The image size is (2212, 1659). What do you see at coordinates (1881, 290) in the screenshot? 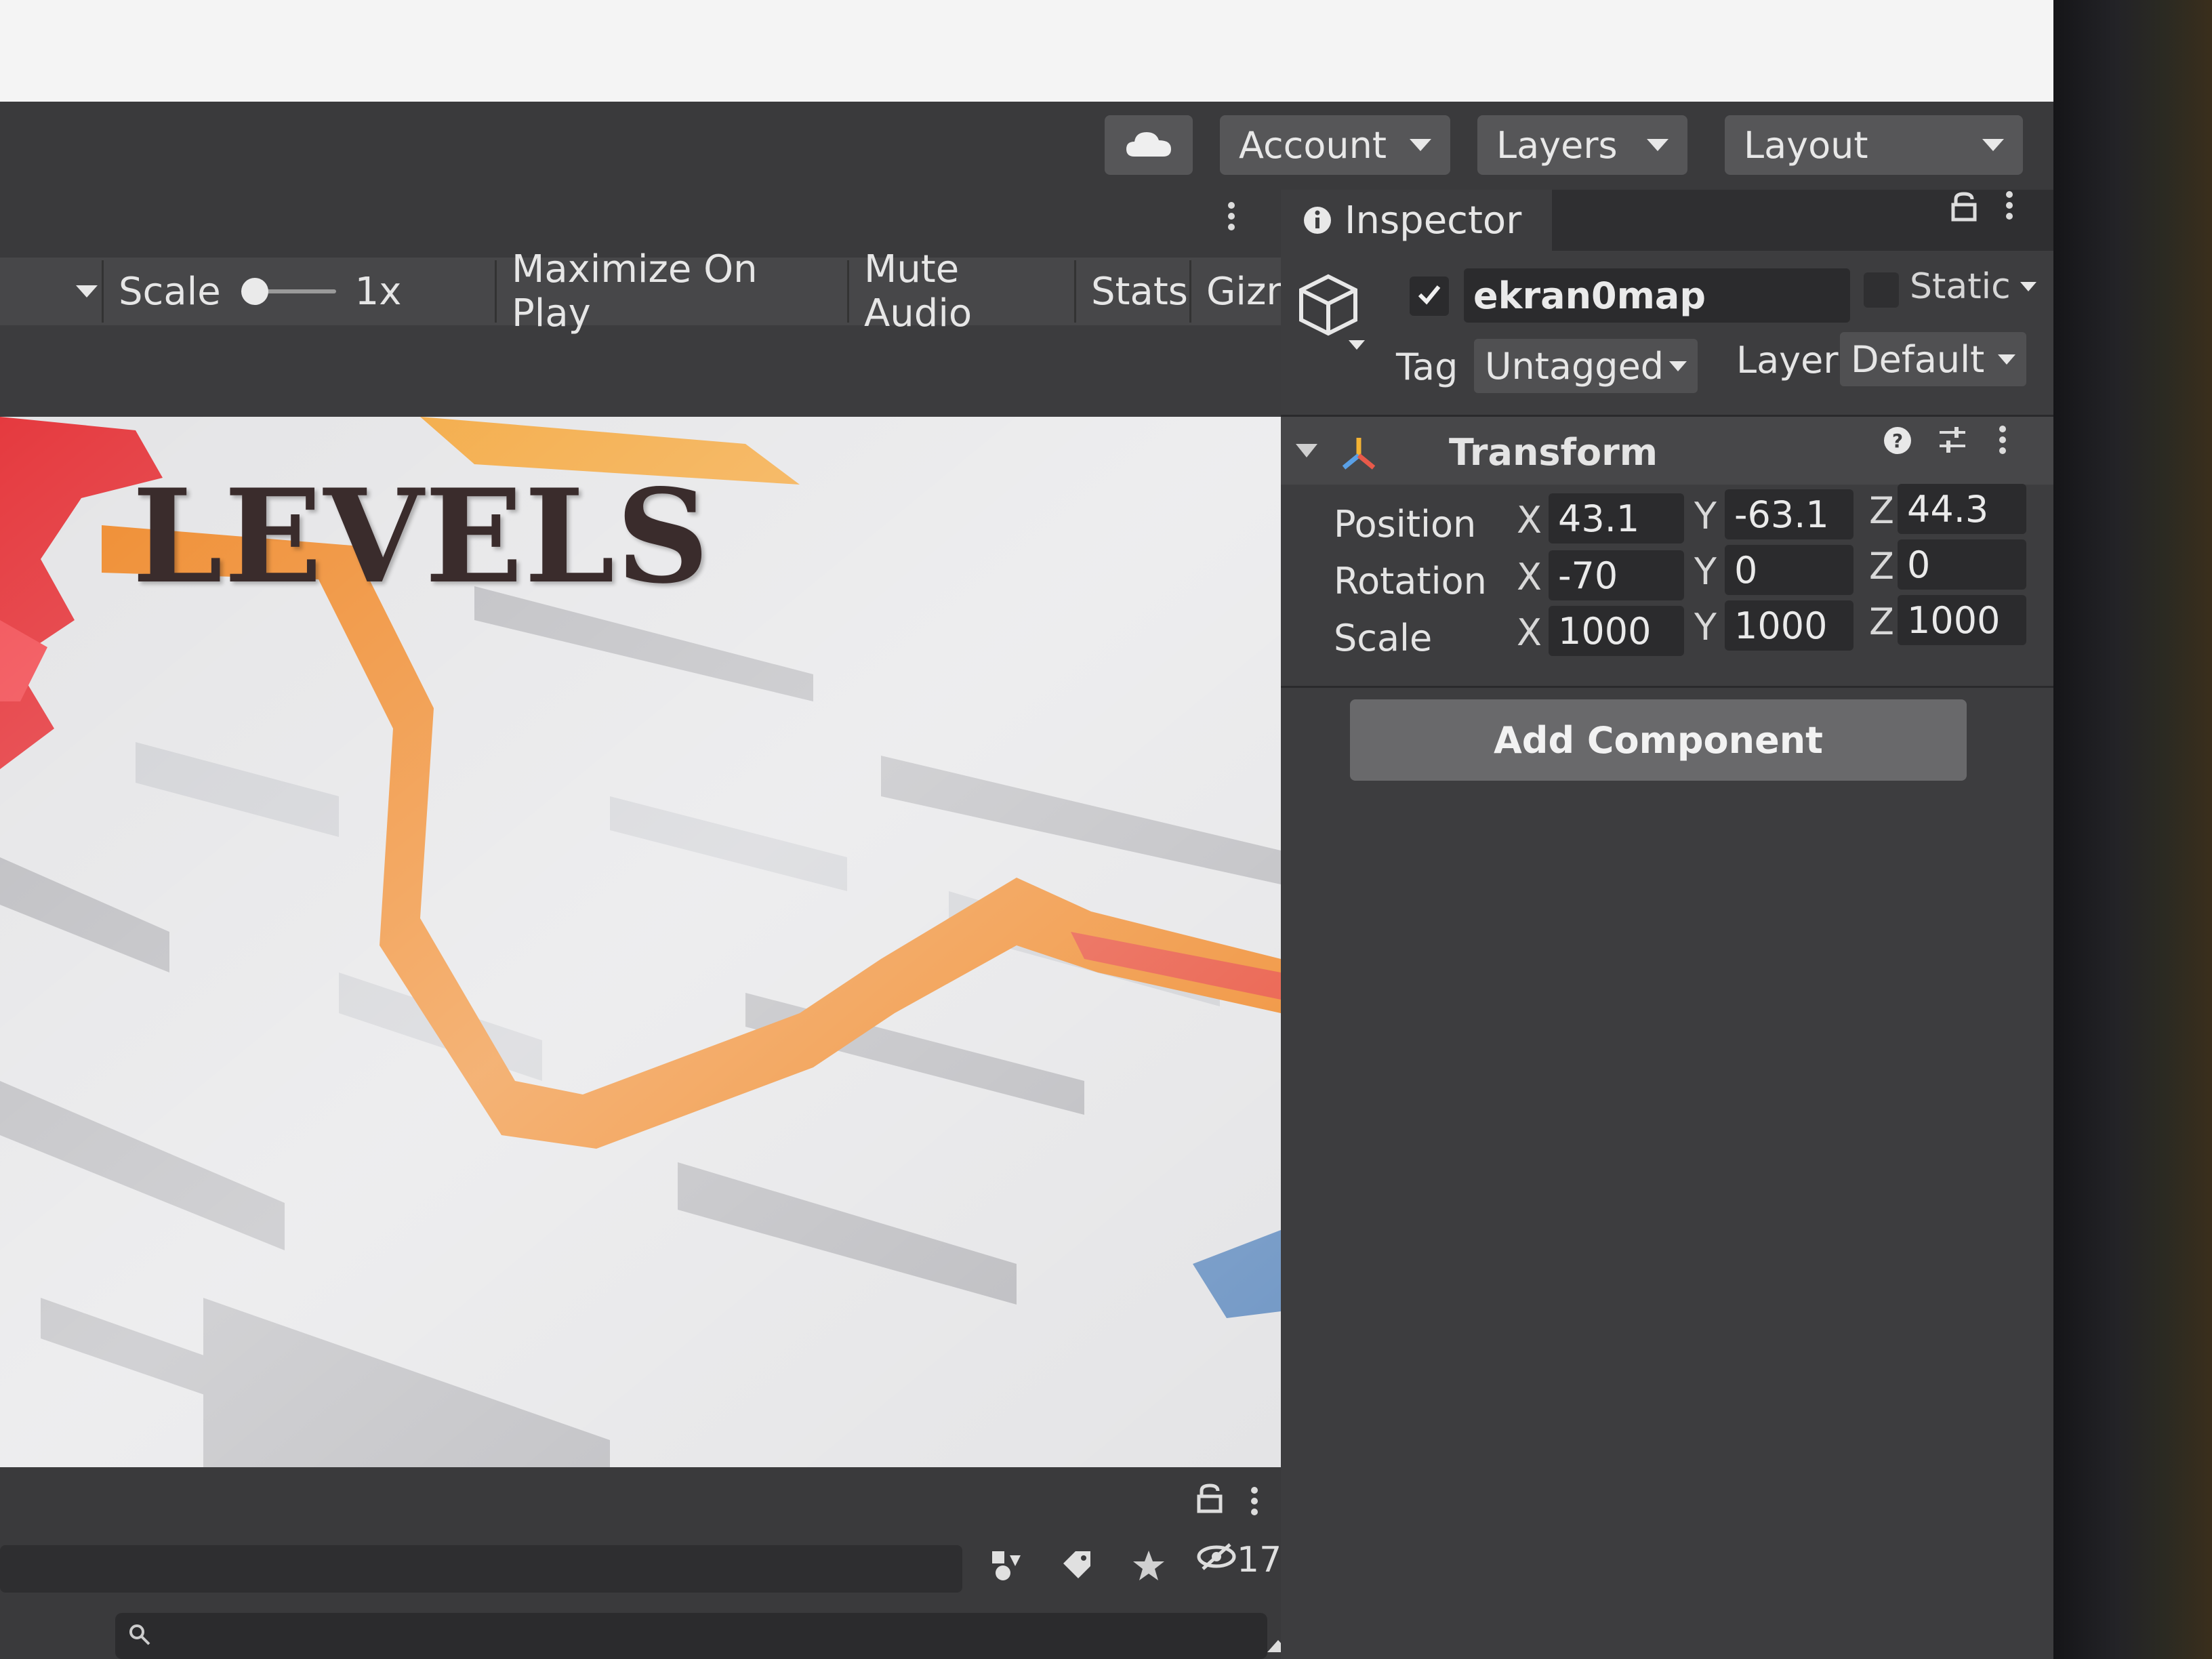
I see `static-checkbox` at bounding box center [1881, 290].